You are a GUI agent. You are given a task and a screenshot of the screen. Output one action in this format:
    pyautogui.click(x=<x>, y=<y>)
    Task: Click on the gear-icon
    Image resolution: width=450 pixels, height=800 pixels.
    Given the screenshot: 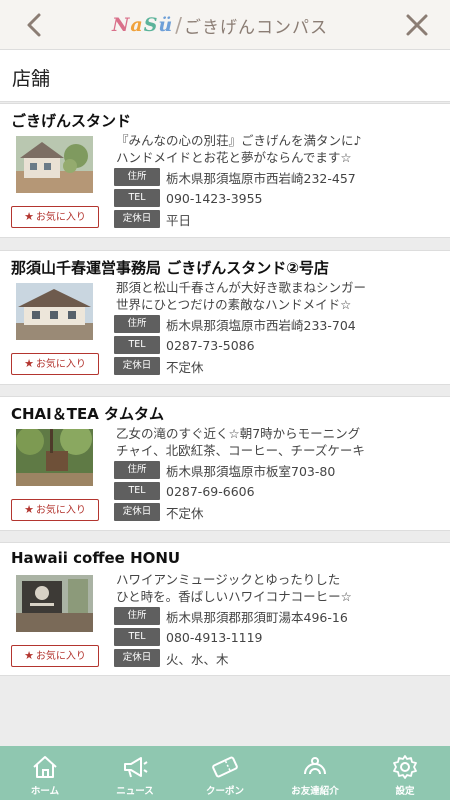 What is the action you would take?
    pyautogui.click(x=405, y=767)
    